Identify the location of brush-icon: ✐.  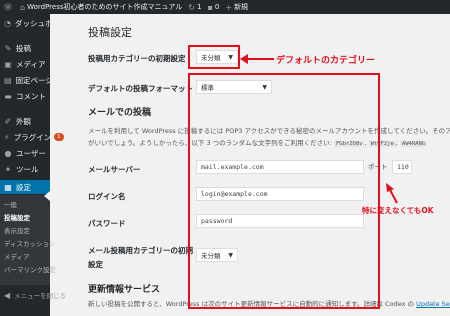
(8, 121).